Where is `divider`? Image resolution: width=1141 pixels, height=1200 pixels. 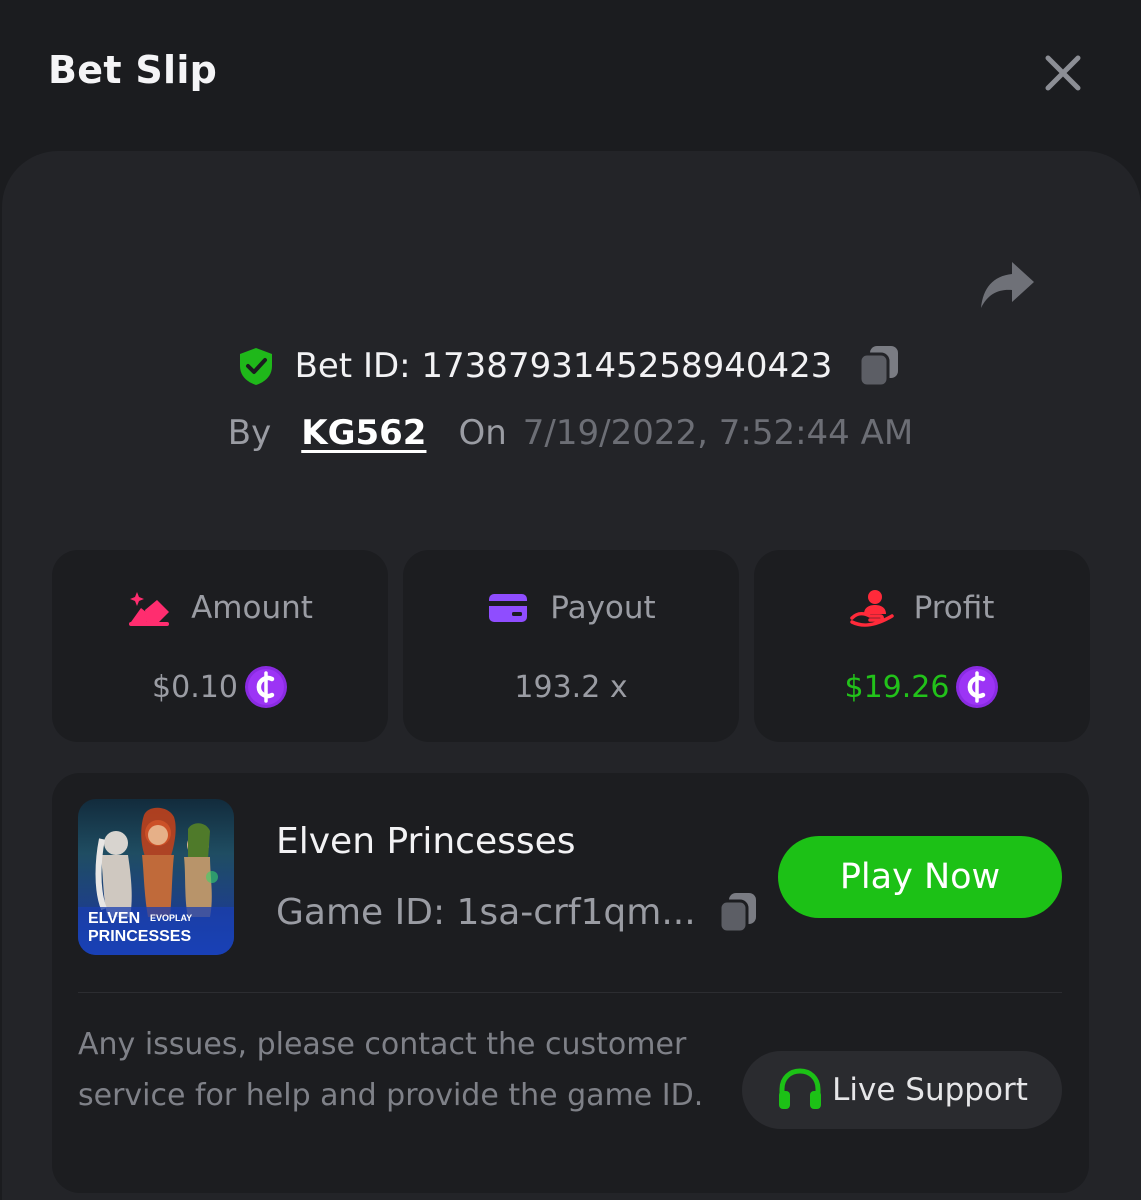
divider is located at coordinates (570, 992).